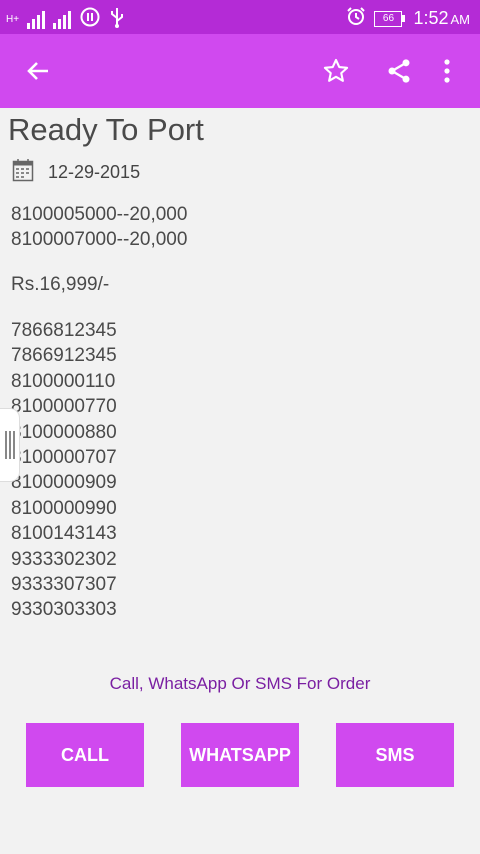  What do you see at coordinates (64, 483) in the screenshot?
I see `list-item: 8100000909` at bounding box center [64, 483].